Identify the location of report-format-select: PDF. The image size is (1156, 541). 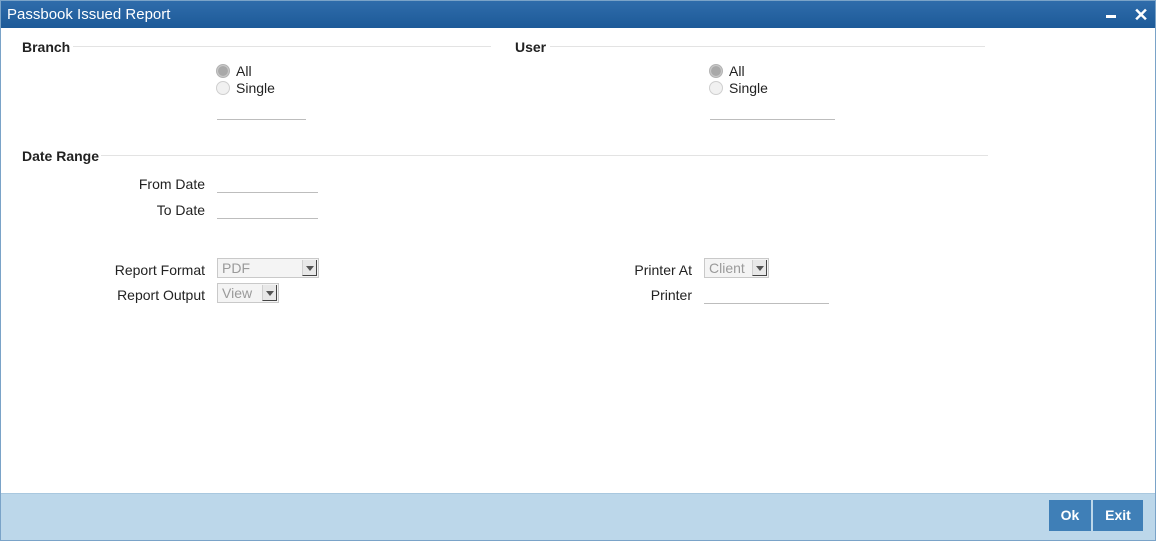
(268, 268).